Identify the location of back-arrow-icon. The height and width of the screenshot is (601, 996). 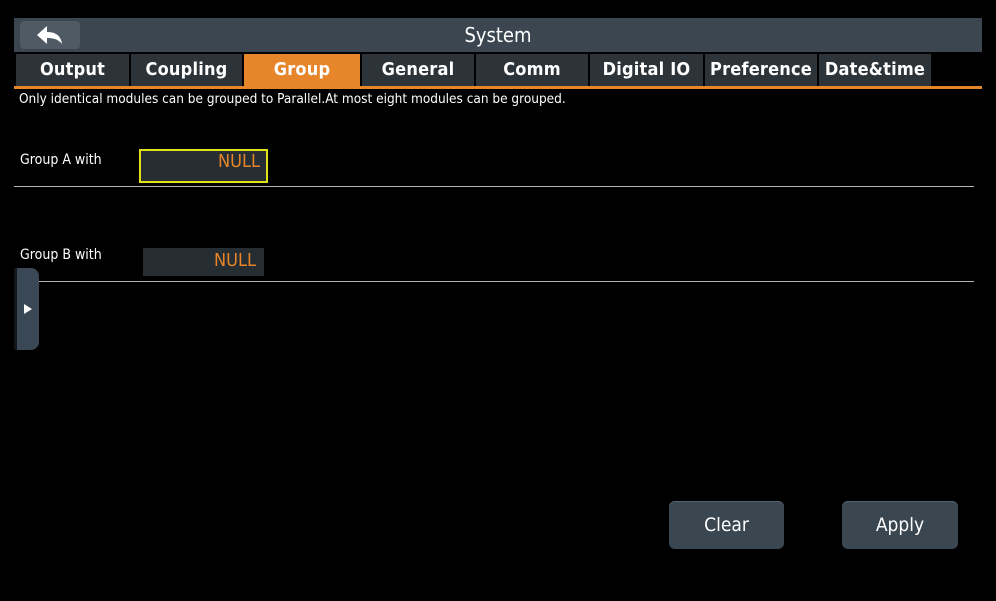
(49, 35).